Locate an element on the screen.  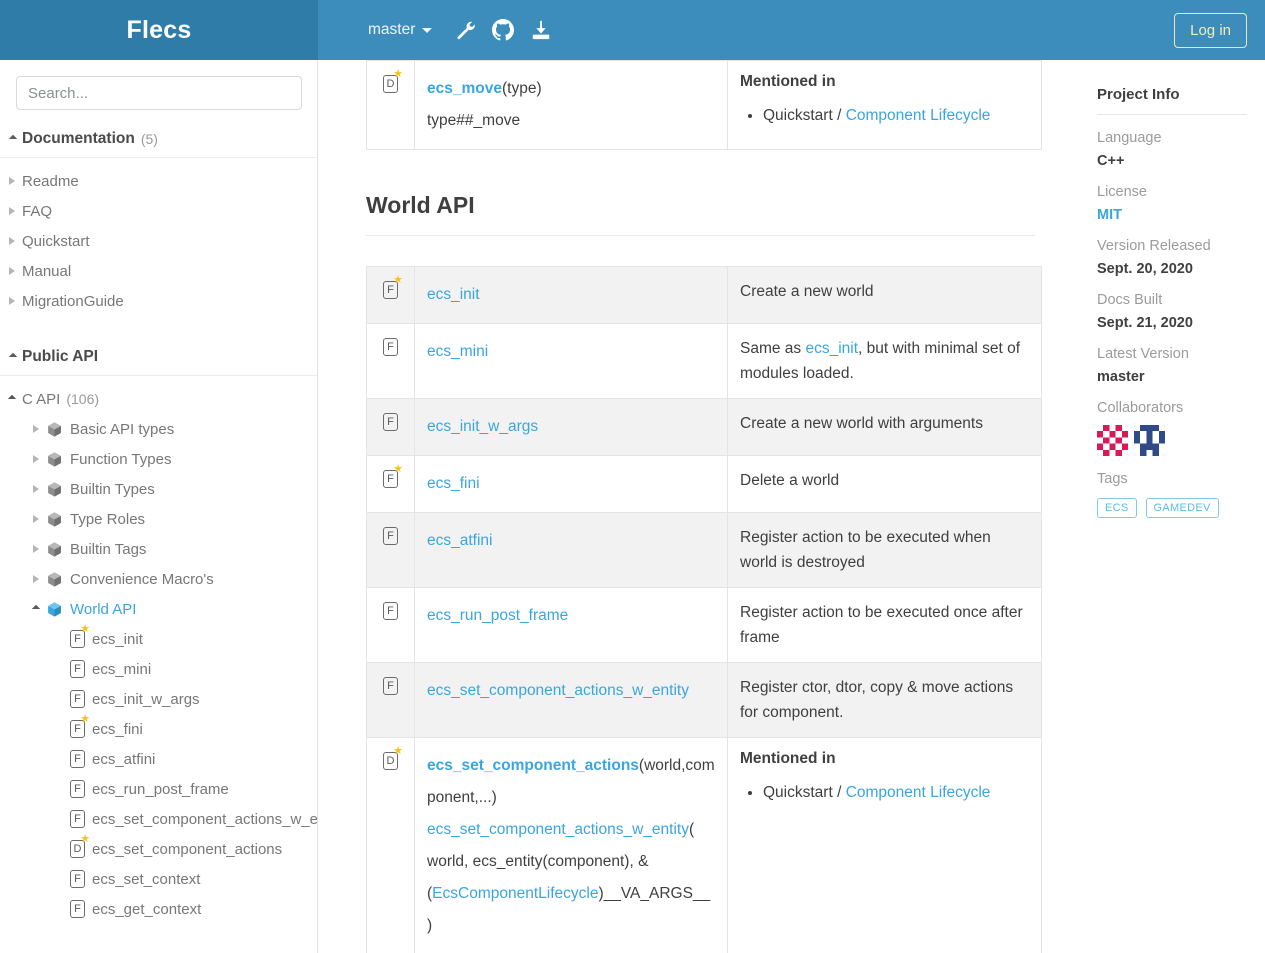
macro-expansion-link-2: EcsComponentLifecycle is located at coordinates (515, 893).